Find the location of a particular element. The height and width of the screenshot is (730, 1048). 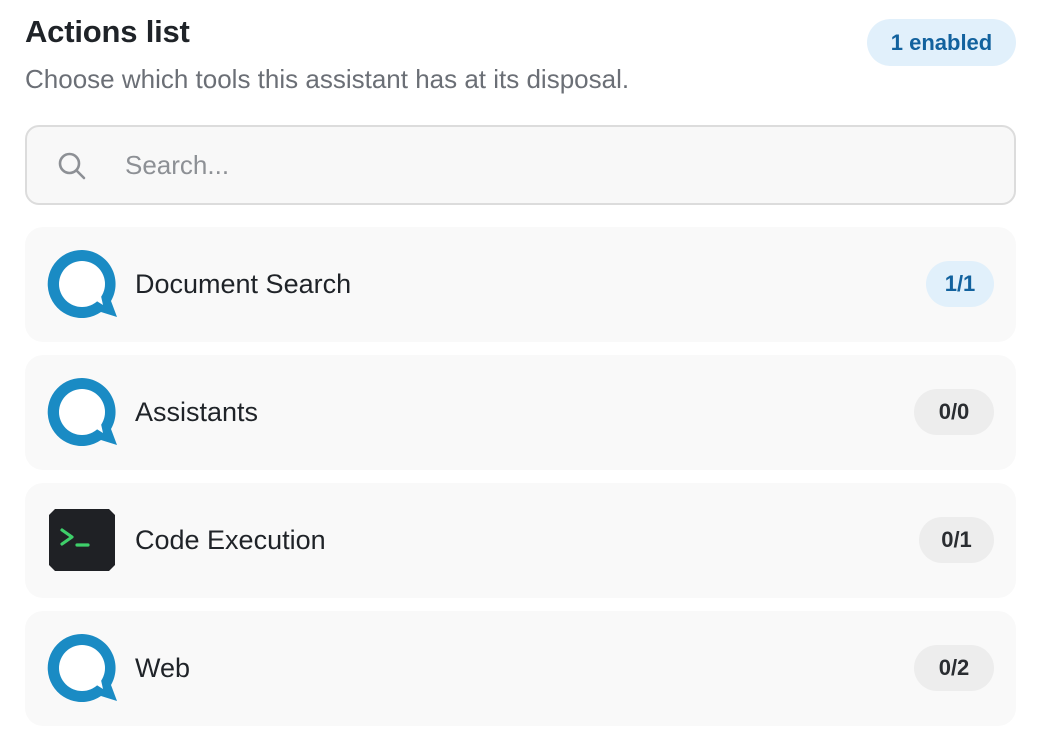

action-label: Document Search is located at coordinates (243, 284).